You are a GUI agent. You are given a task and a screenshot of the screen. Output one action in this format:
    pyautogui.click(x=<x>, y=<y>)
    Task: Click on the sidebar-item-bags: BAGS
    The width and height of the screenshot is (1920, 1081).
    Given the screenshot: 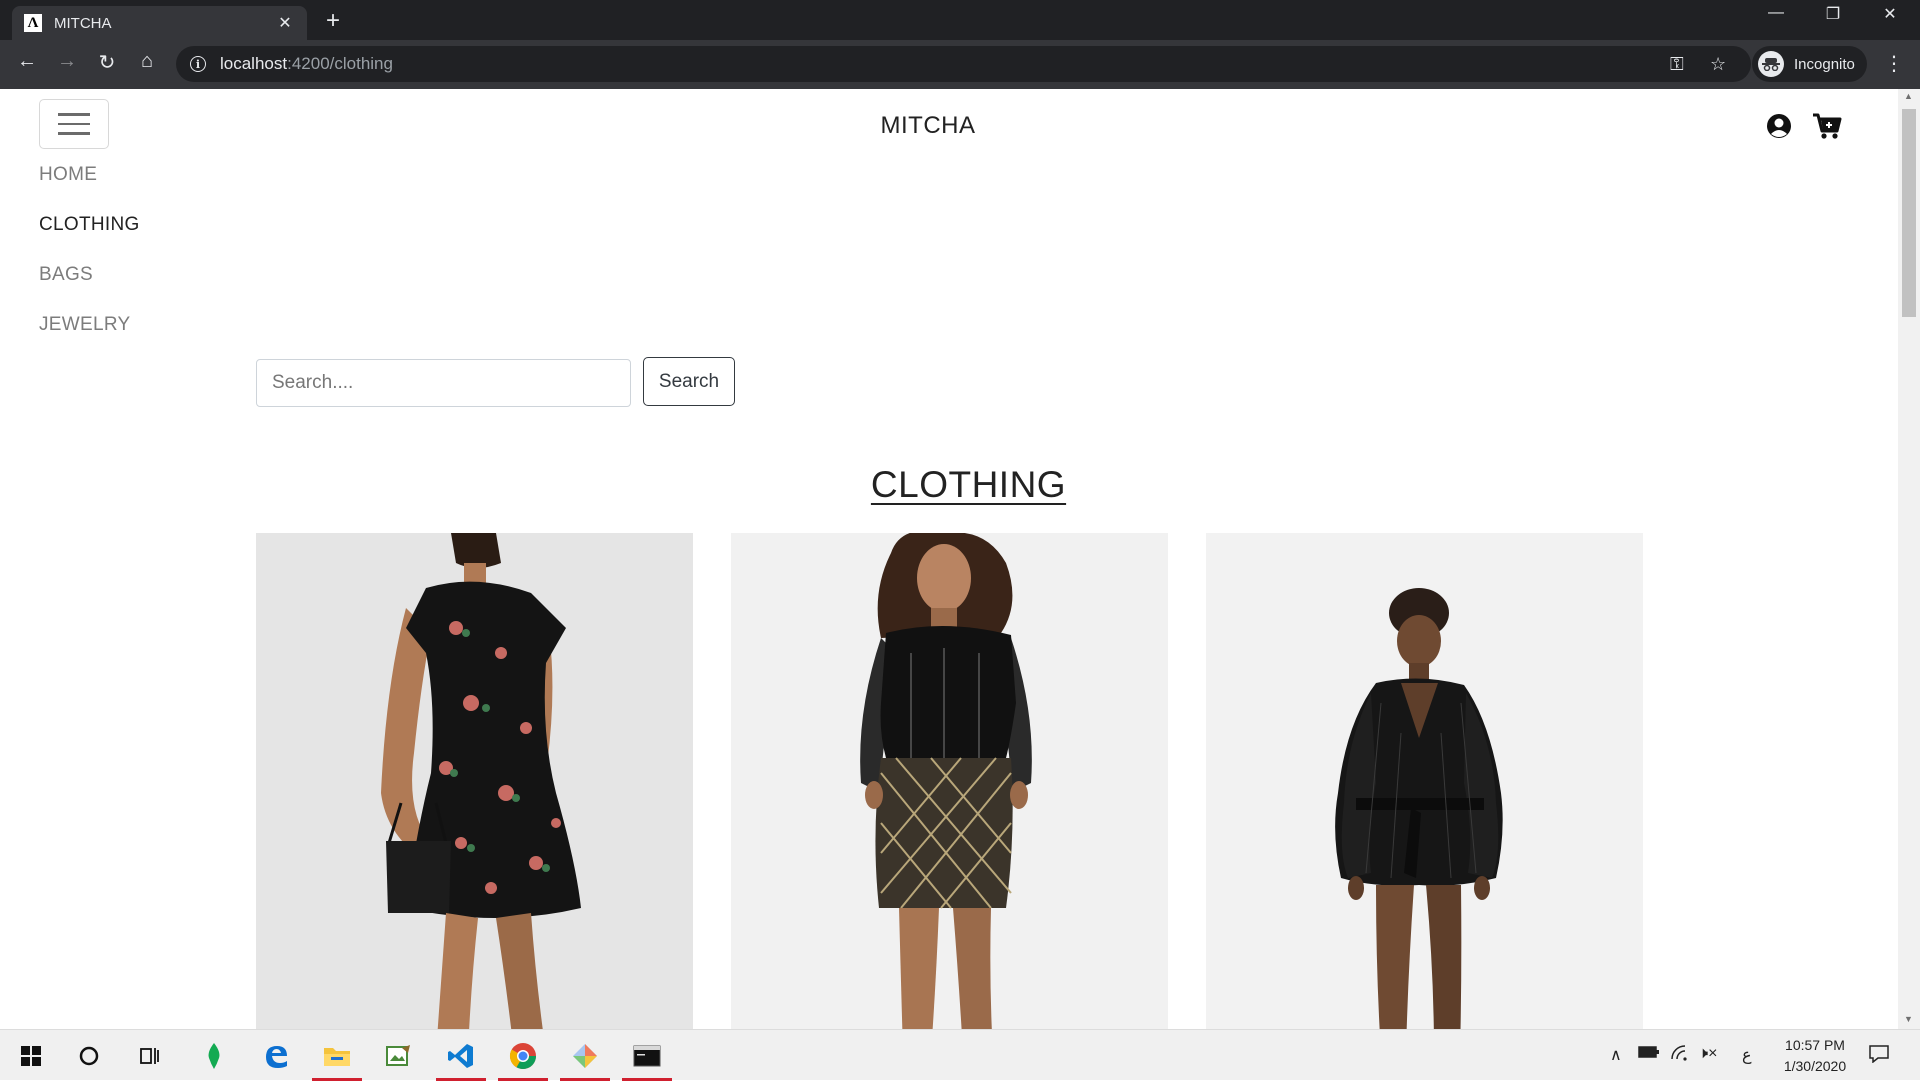 What is the action you would take?
    pyautogui.click(x=89, y=284)
    